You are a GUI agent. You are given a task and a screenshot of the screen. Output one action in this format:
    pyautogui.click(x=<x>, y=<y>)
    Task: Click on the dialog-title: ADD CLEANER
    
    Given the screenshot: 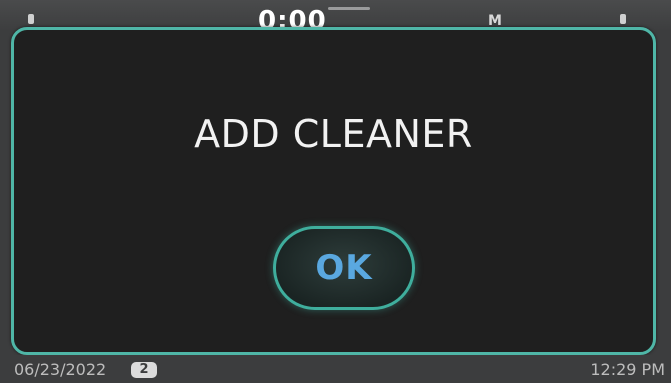 What is the action you would take?
    pyautogui.click(x=333, y=134)
    